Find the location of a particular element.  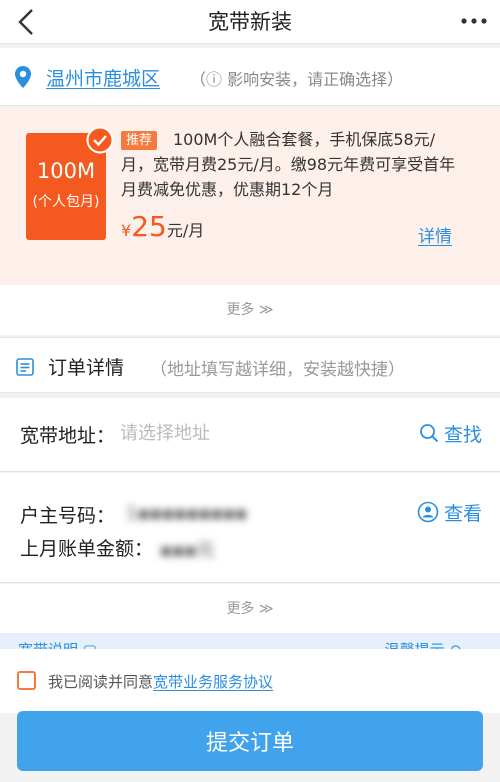

agreement-link: 宽带业务服务协议 is located at coordinates (213, 682).